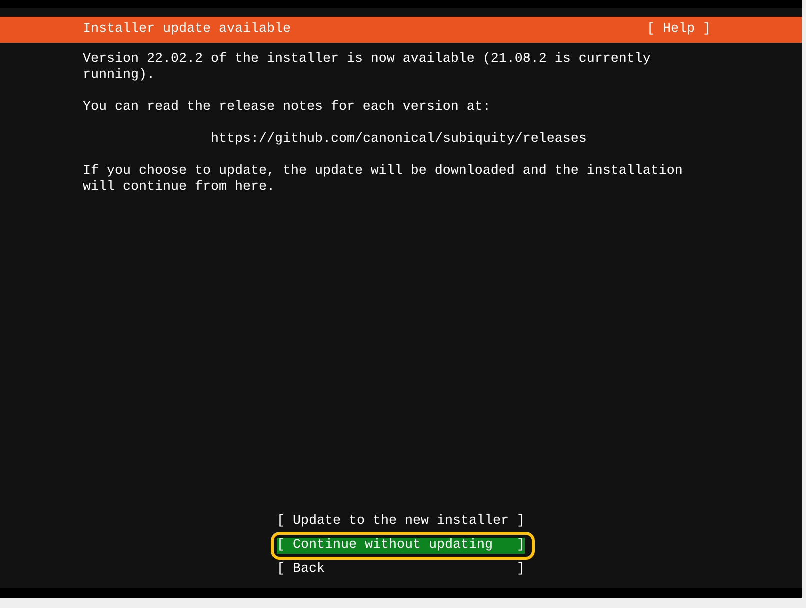 This screenshot has width=806, height=608. Describe the element at coordinates (383, 180) in the screenshot. I see `body-text: If you choose to update, the update will be downloaded and the installation will continue from here.` at that location.